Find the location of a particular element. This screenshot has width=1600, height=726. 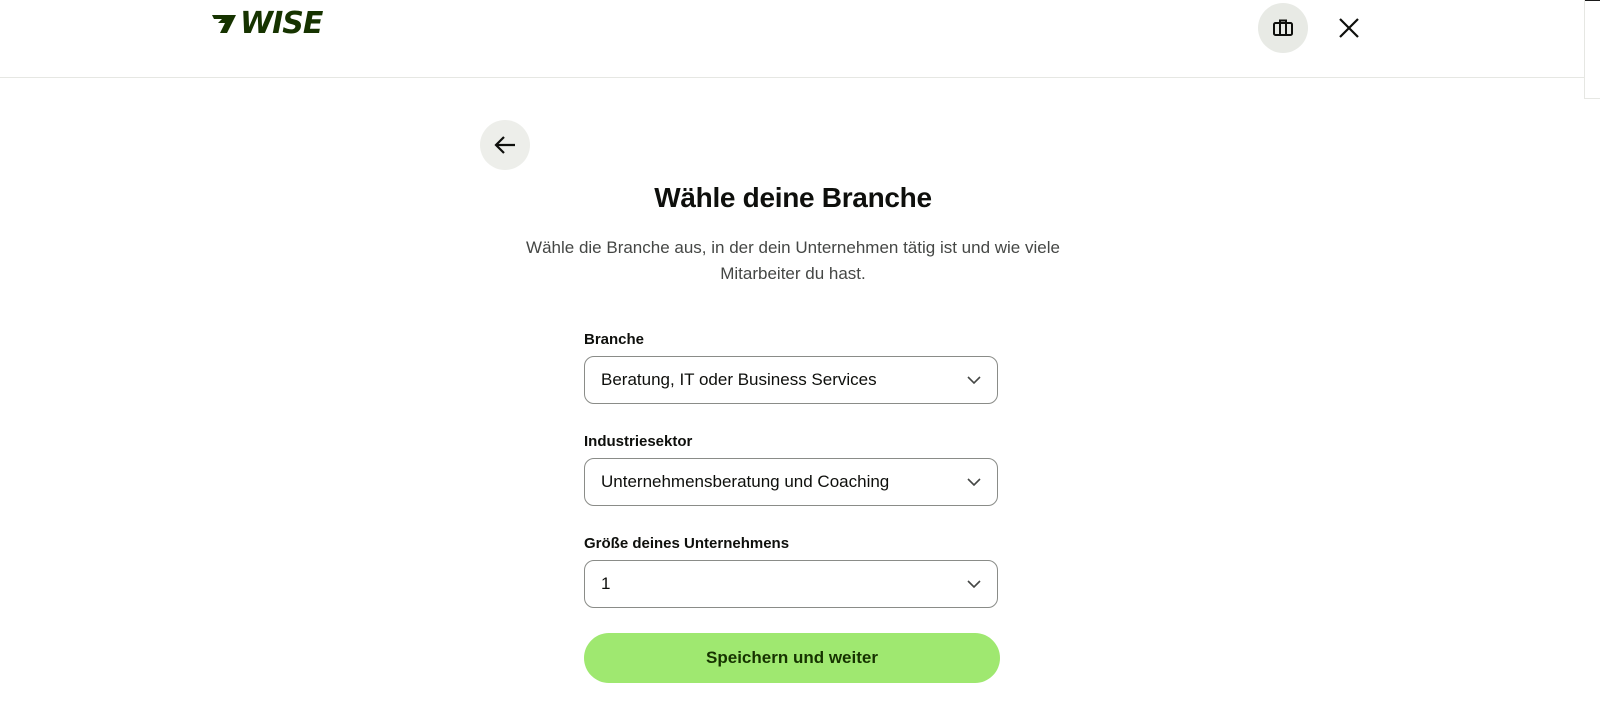

briefcase-icon is located at coordinates (1283, 27).